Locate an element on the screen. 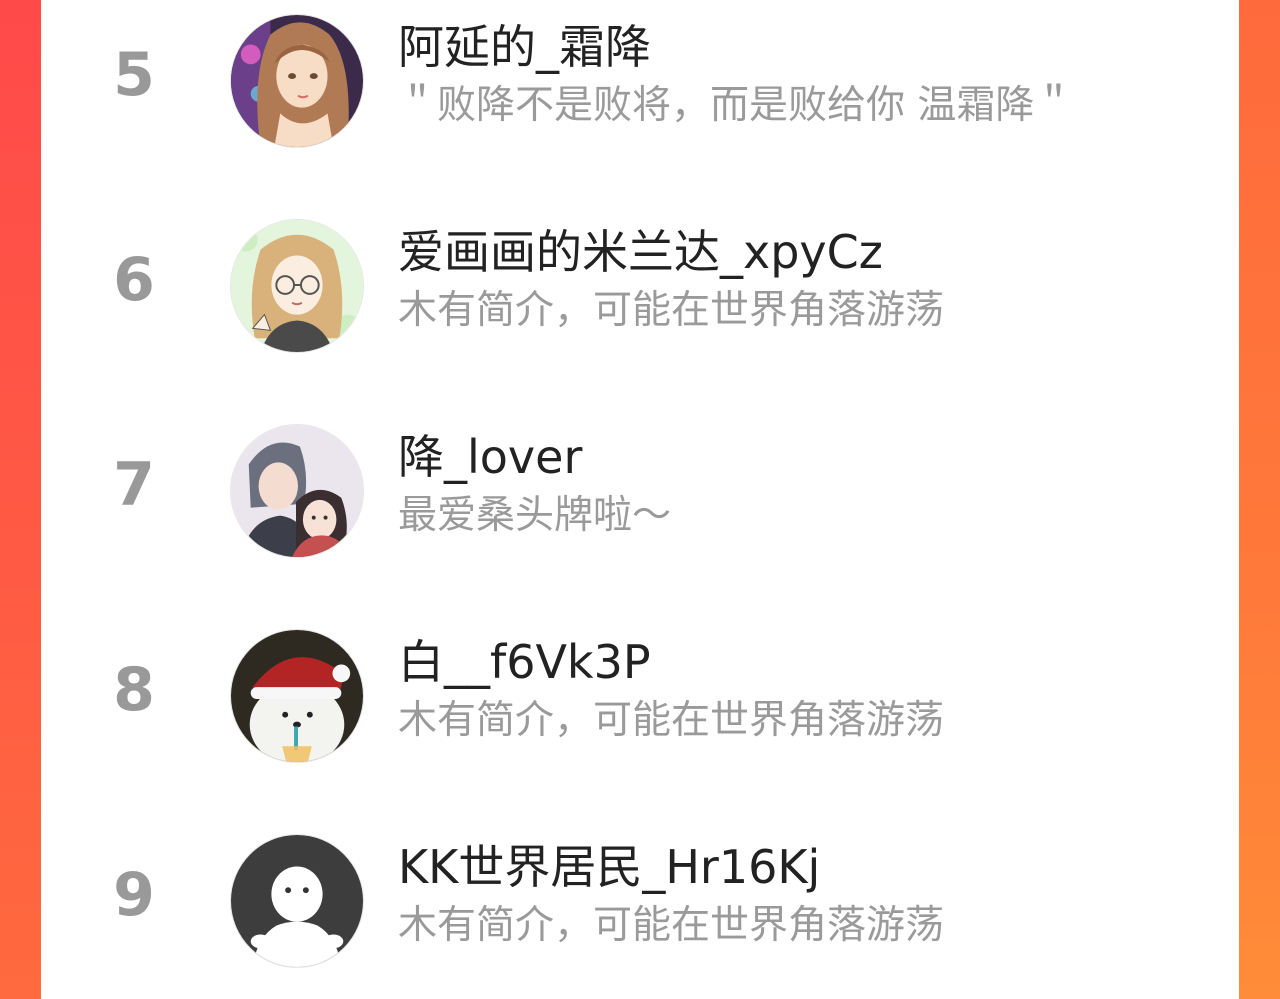  drawn-girl-glasses-avatar-icon is located at coordinates (297, 286).